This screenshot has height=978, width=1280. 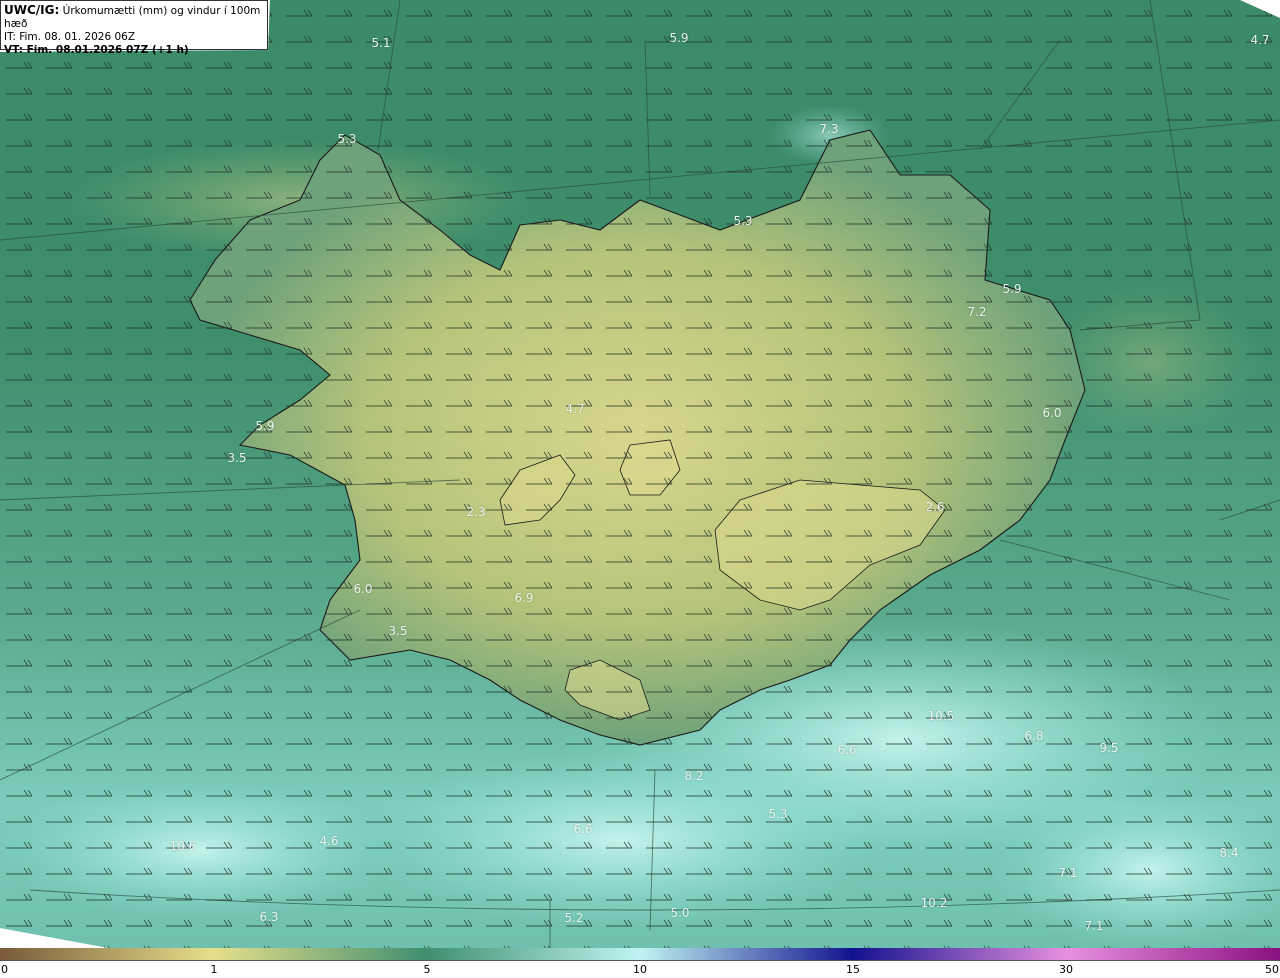 I want to click on colorbar-tick-label: 1, so click(x=214, y=969).